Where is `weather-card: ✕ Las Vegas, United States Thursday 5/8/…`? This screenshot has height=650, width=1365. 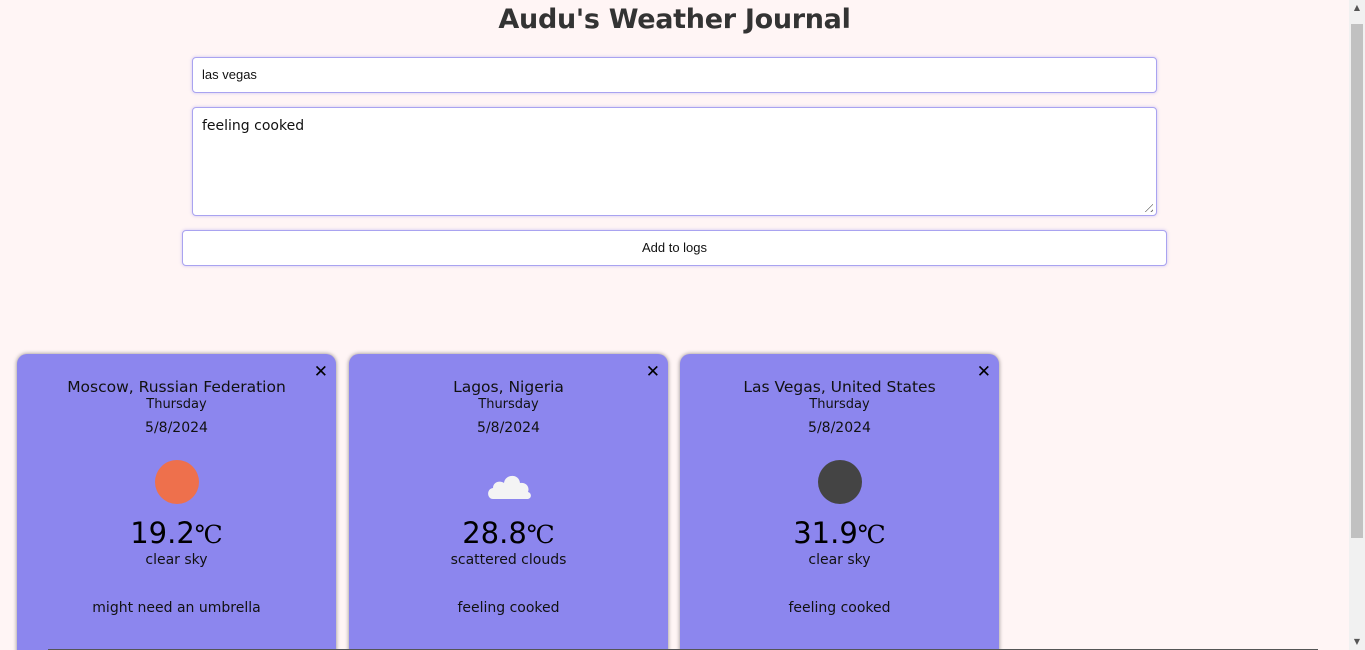 weather-card: ✕ Las Vegas, United States Thursday 5/8/… is located at coordinates (839, 502).